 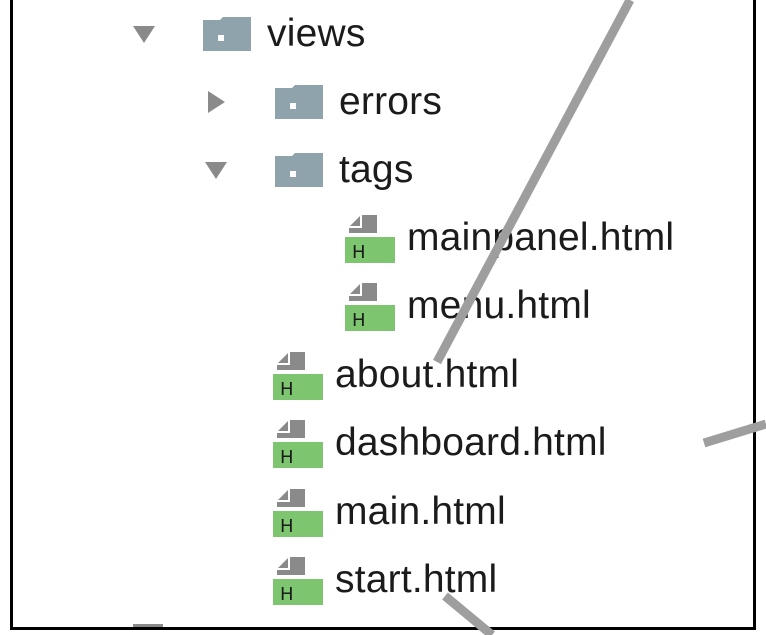 I want to click on tree-node-tags: tags, so click(x=308, y=170).